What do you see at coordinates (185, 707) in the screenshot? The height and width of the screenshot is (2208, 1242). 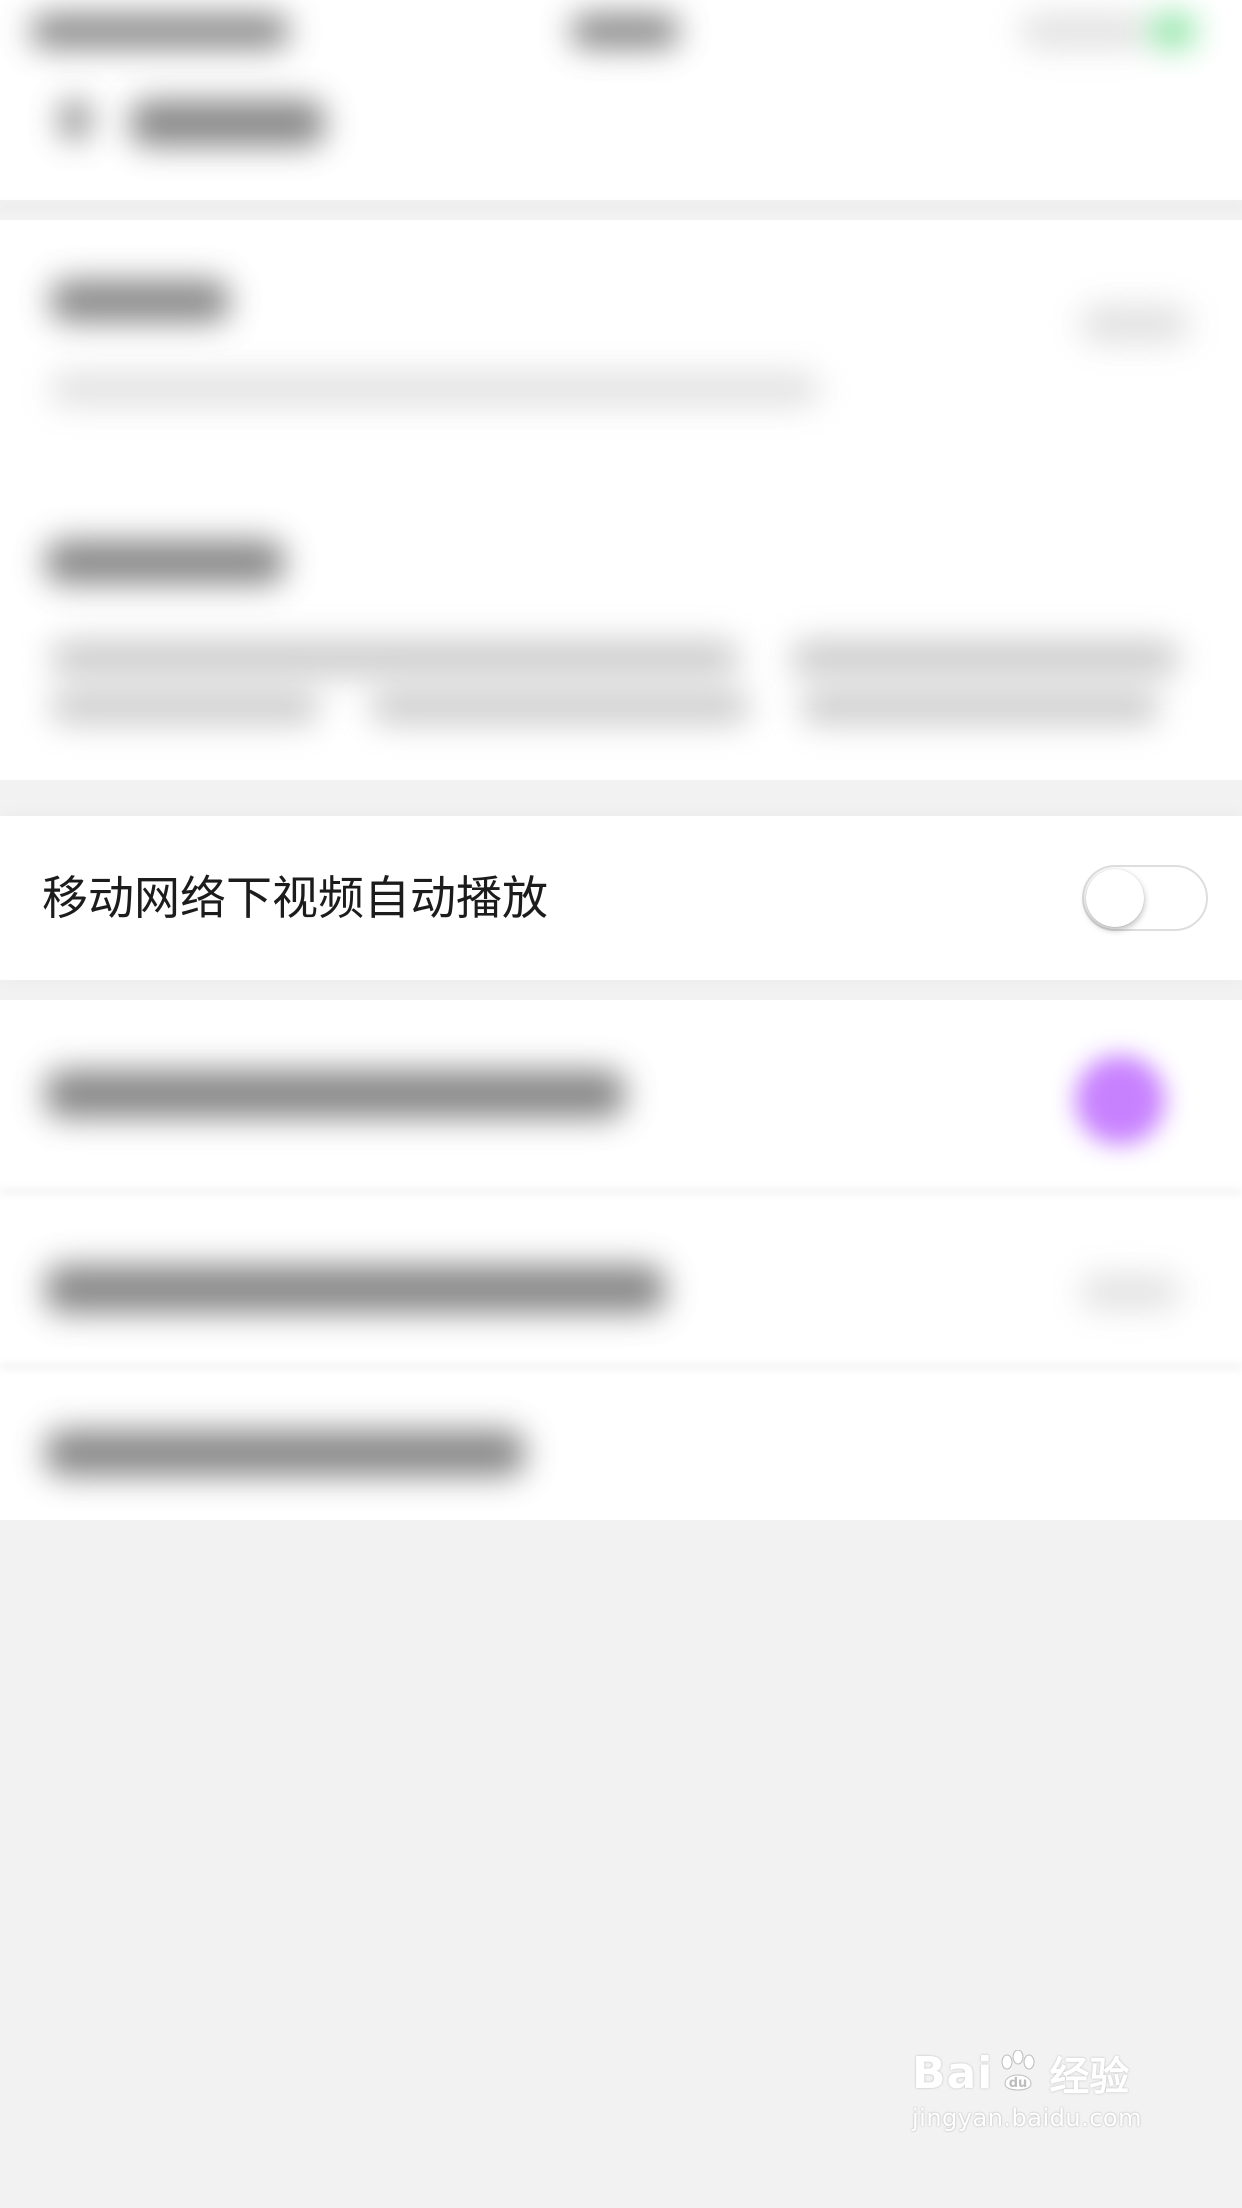 I see `blurred-item-2-desc-c` at bounding box center [185, 707].